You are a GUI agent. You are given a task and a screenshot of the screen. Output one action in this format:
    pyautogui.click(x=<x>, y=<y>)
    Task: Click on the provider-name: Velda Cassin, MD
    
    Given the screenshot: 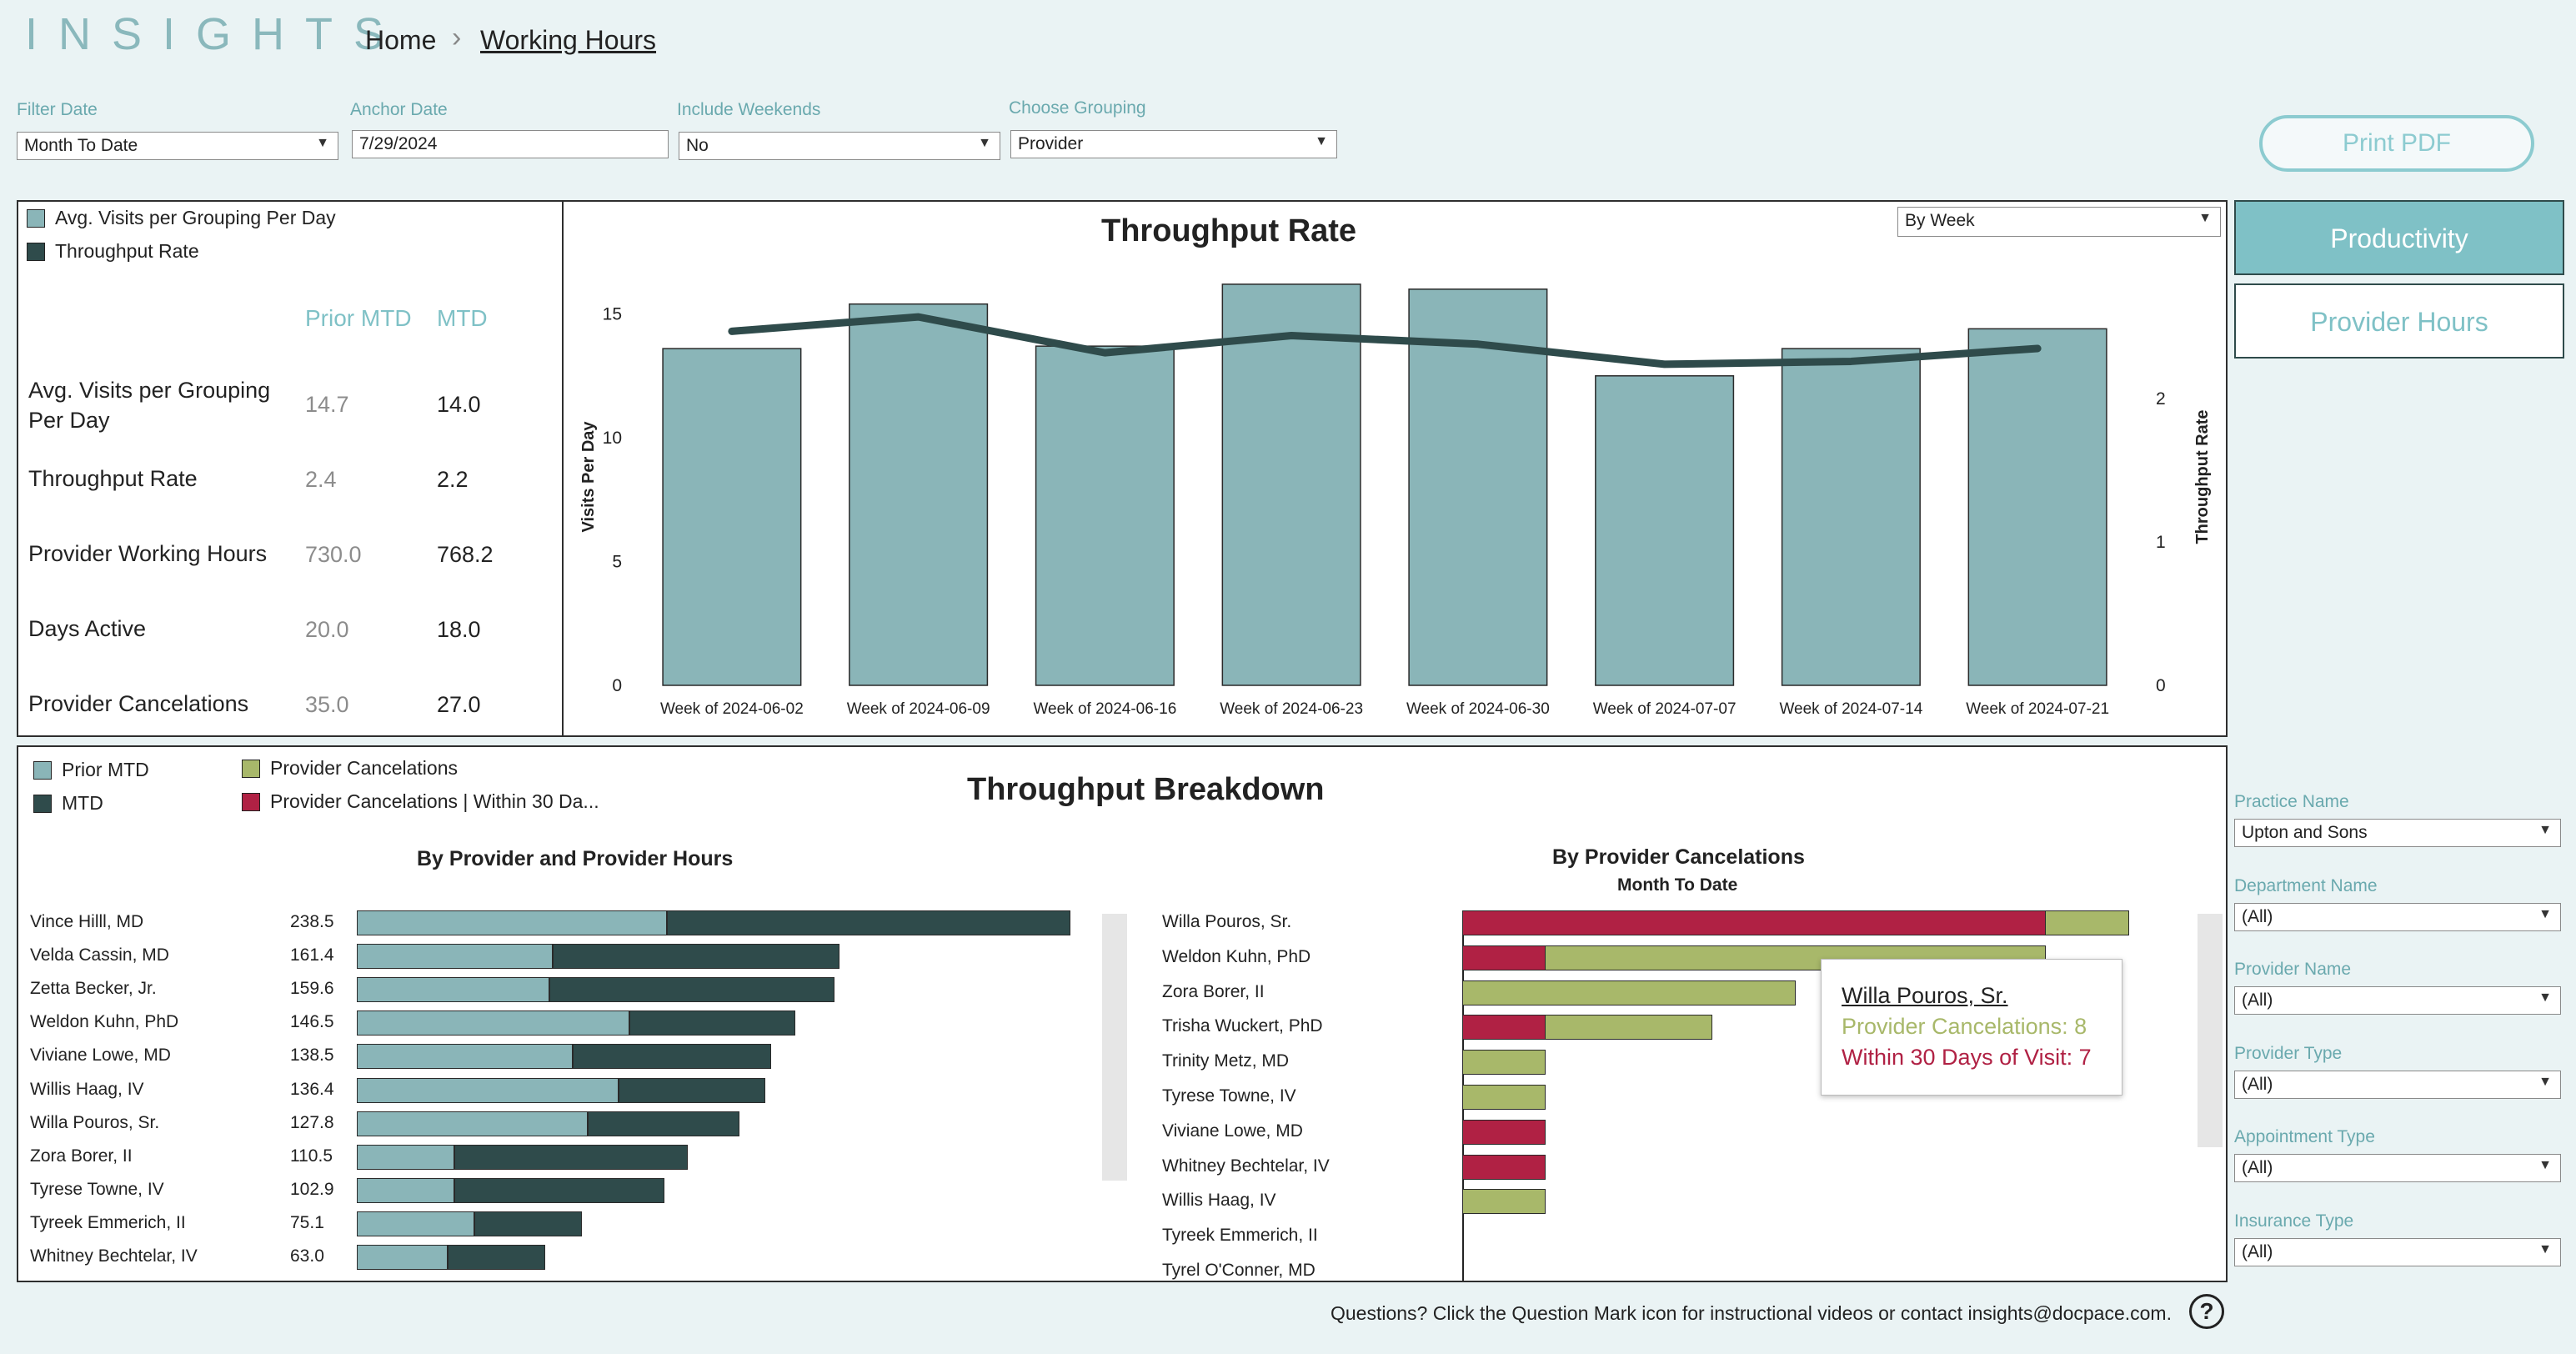 What is the action you would take?
    pyautogui.click(x=99, y=955)
    